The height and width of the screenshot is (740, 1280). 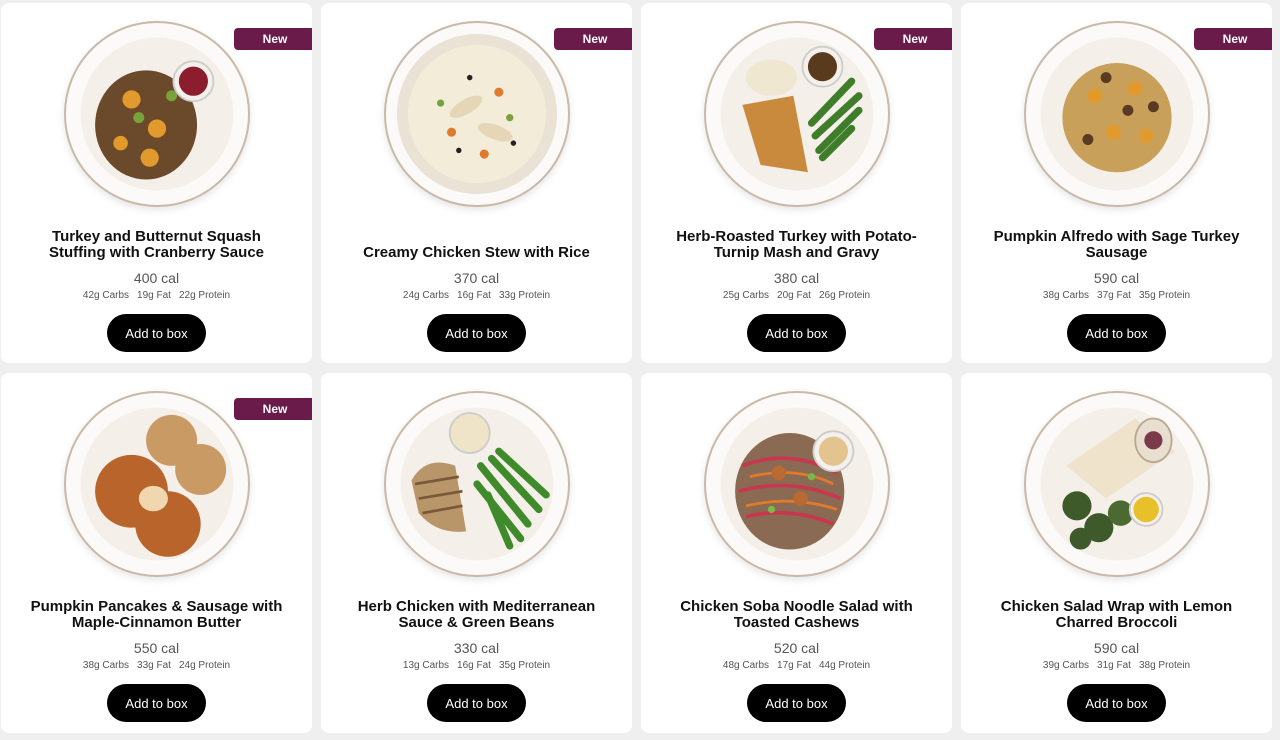 What do you see at coordinates (796, 278) in the screenshot?
I see `meal-calories: 380 cal` at bounding box center [796, 278].